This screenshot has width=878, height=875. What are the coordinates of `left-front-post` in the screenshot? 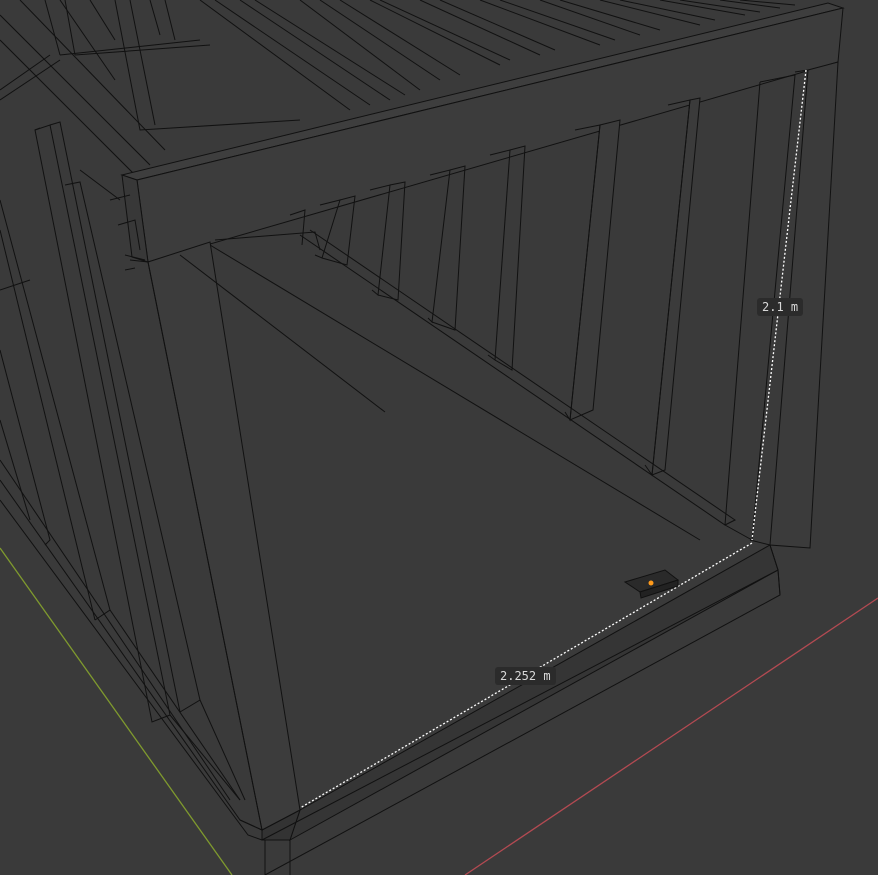 It's located at (212, 536).